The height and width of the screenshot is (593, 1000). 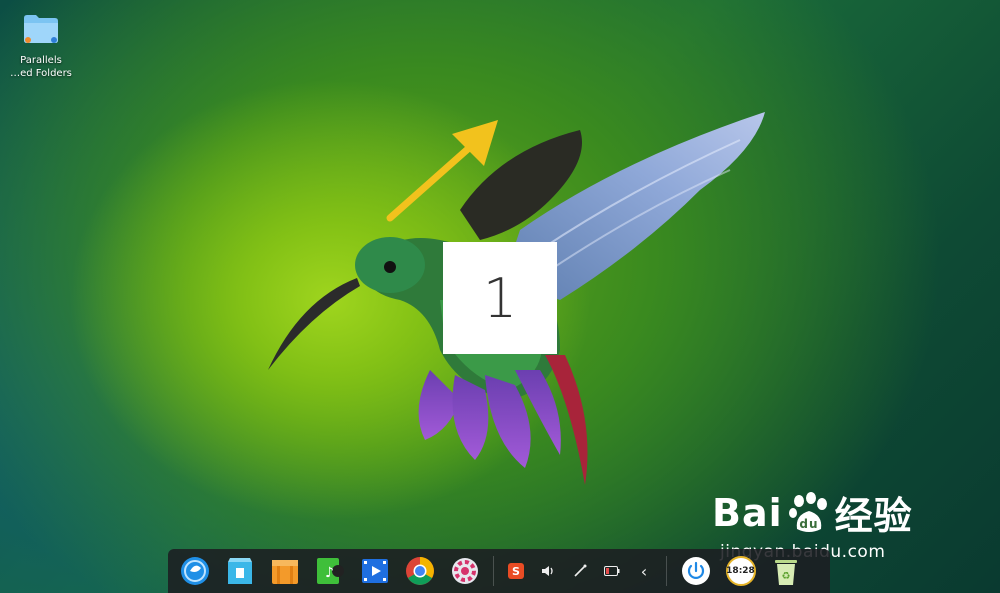 I want to click on folder-icon, so click(x=41, y=29).